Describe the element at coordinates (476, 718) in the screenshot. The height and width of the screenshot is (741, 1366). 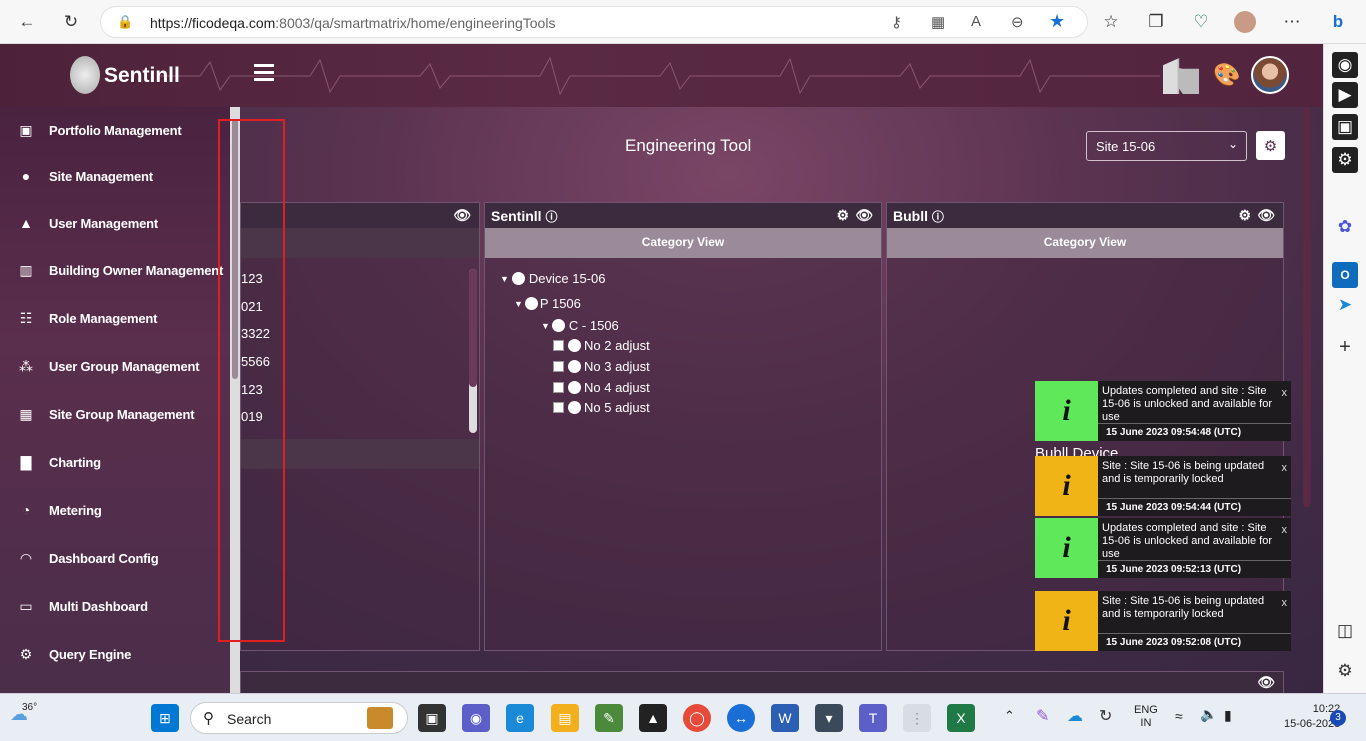
I see `chat-icon: ◉` at that location.